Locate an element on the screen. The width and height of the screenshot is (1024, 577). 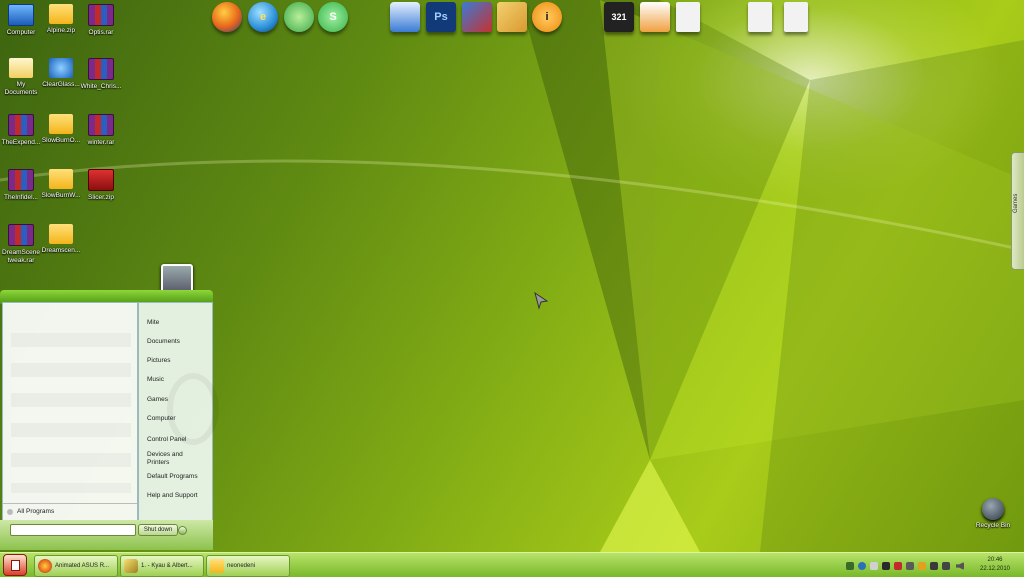
start-item-pictures: Pictures is located at coordinates (158, 361).